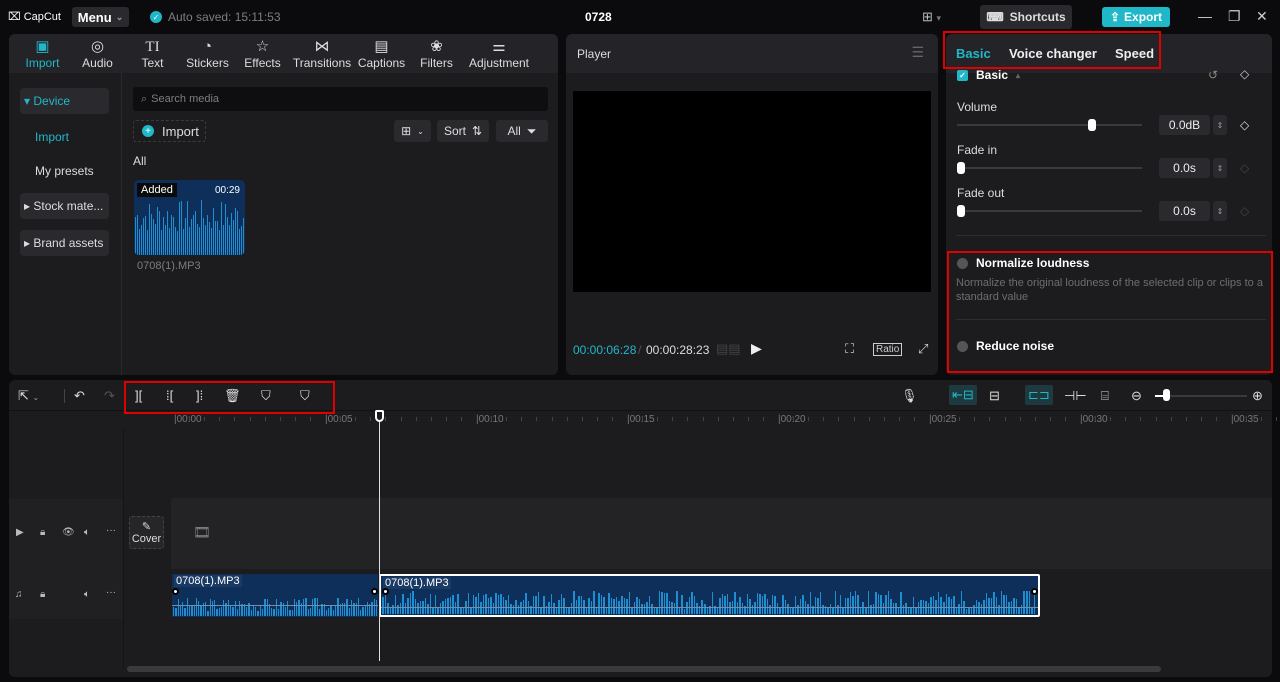  Describe the element at coordinates (849, 349) in the screenshot. I see `zoom-fit-icon: ⛶` at that location.